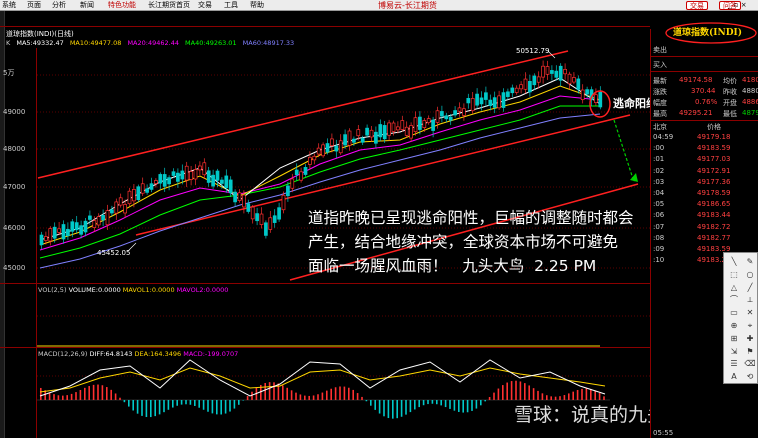 This screenshot has width=758, height=438. What do you see at coordinates (734, 288) in the screenshot?
I see `drawing-tool-button: △` at bounding box center [734, 288].